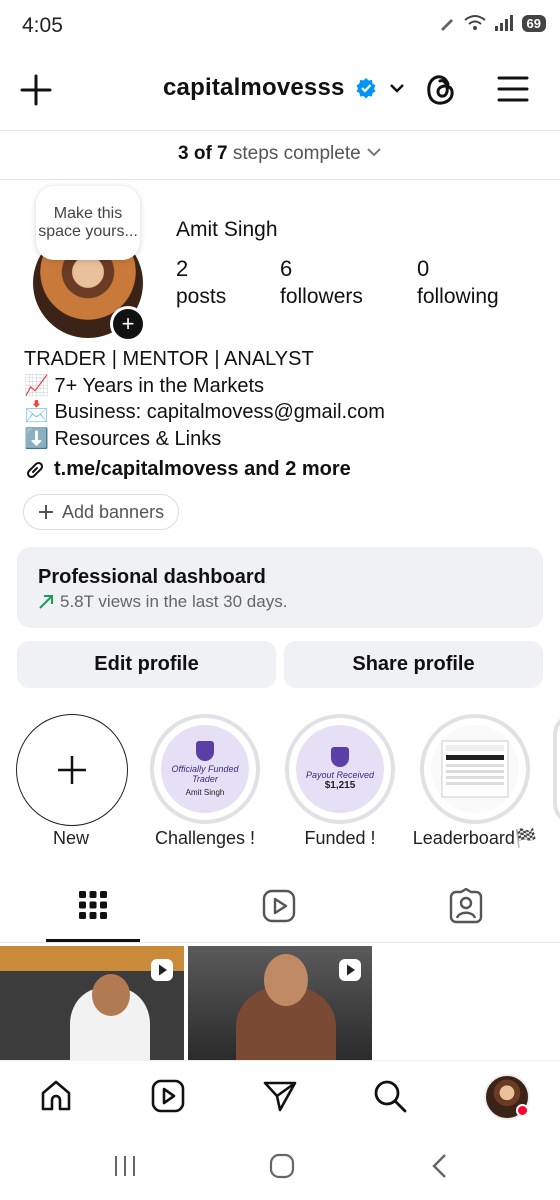 This screenshot has width=560, height=1200. What do you see at coordinates (56, 1096) in the screenshot?
I see `home-icon` at bounding box center [56, 1096].